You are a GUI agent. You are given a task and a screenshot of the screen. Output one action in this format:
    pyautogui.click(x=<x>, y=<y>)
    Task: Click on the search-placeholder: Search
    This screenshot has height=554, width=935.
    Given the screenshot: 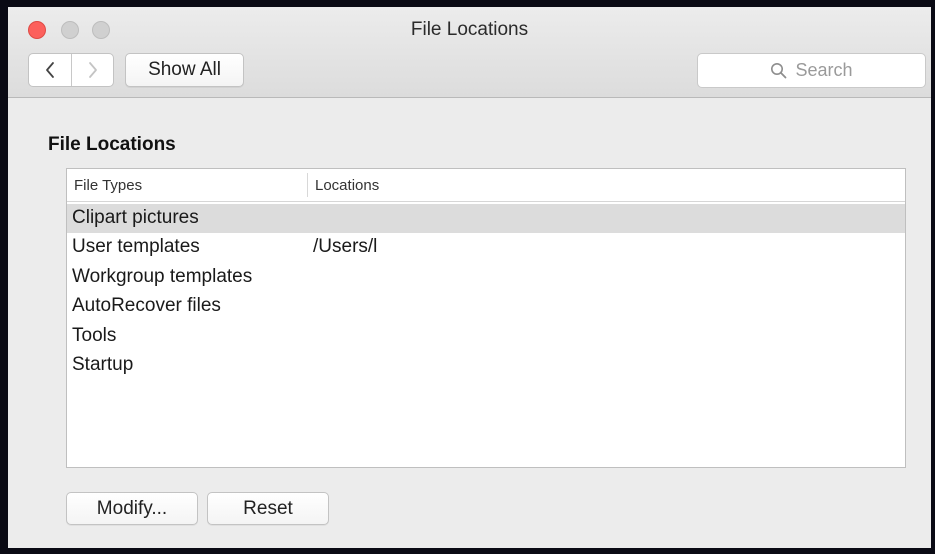 What is the action you would take?
    pyautogui.click(x=824, y=70)
    